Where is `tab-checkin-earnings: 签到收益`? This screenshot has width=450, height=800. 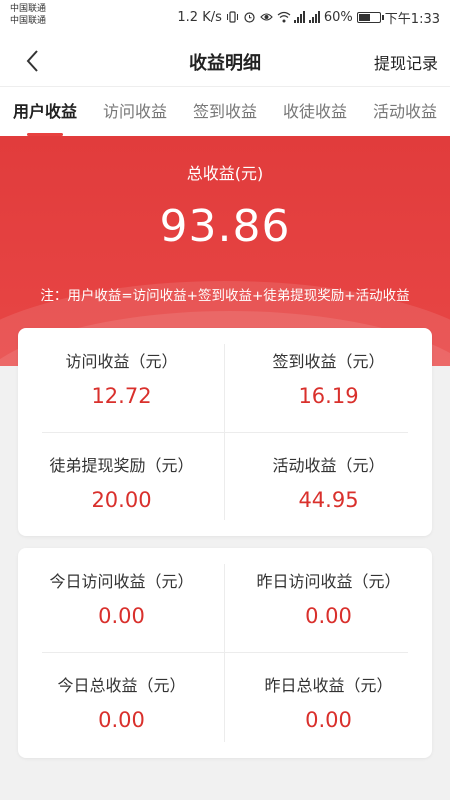
tab-checkin-earnings: 签到收益 is located at coordinates (225, 111).